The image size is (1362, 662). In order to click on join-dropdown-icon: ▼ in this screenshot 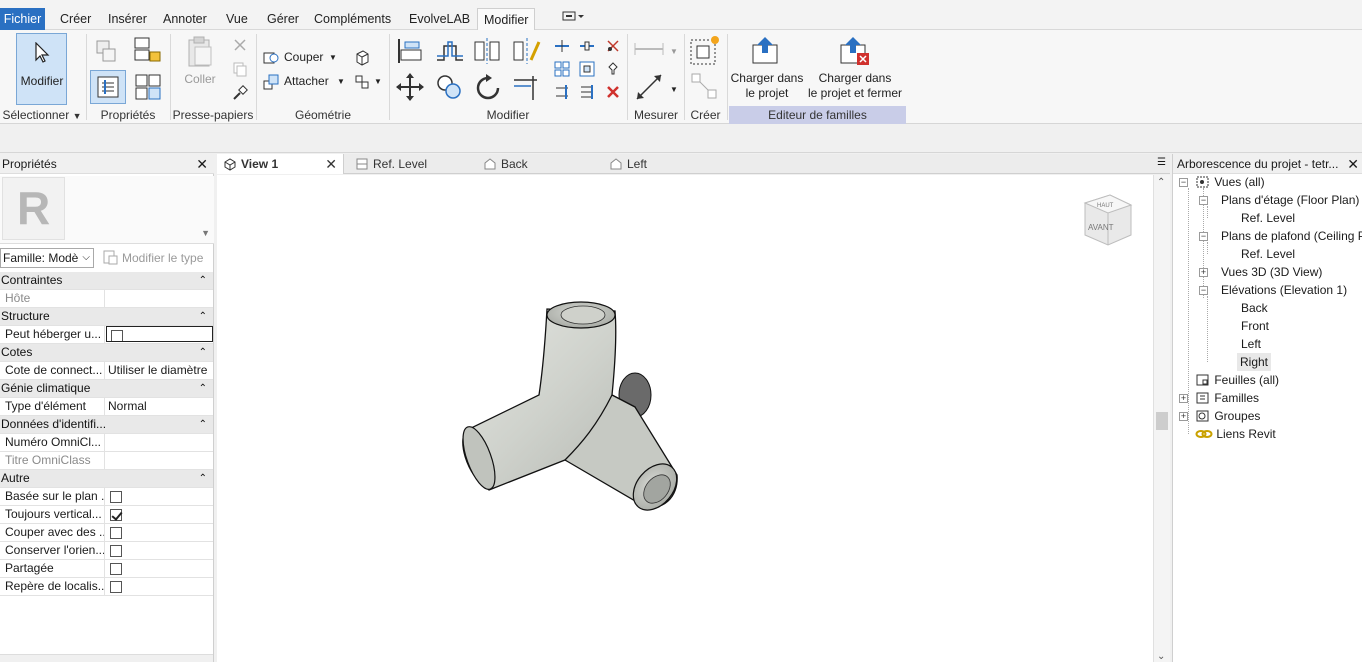, I will do `click(341, 81)`.